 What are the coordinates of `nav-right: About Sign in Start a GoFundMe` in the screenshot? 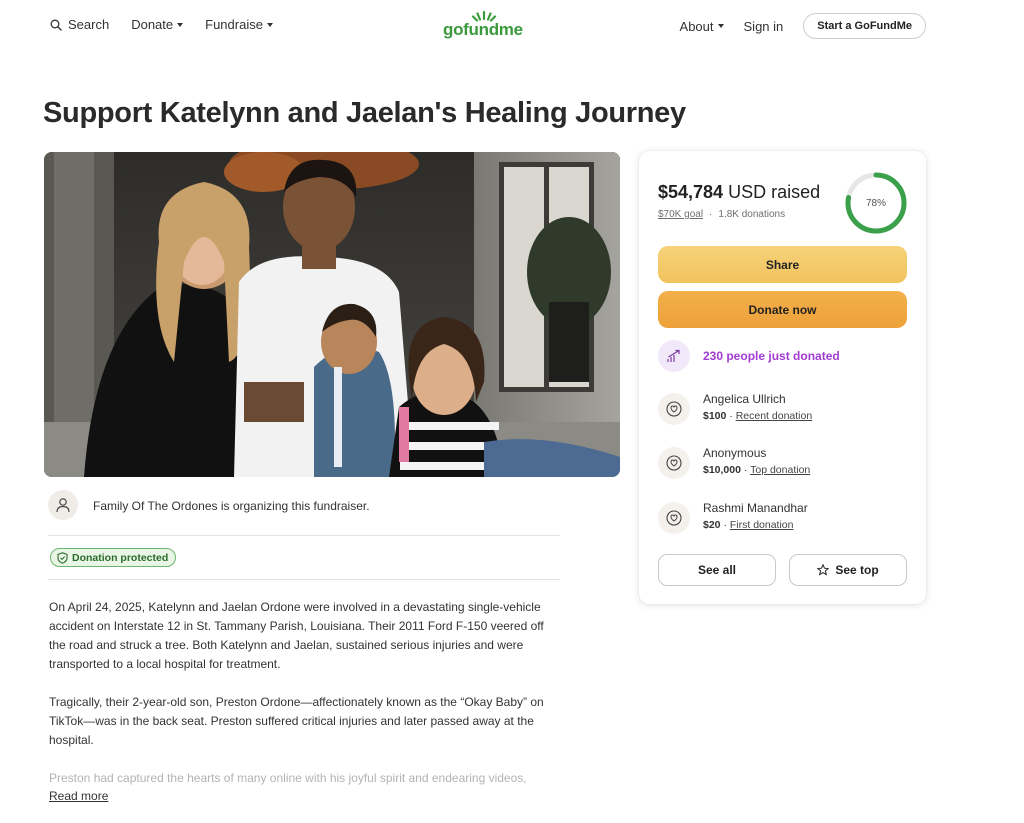 It's located at (803, 26).